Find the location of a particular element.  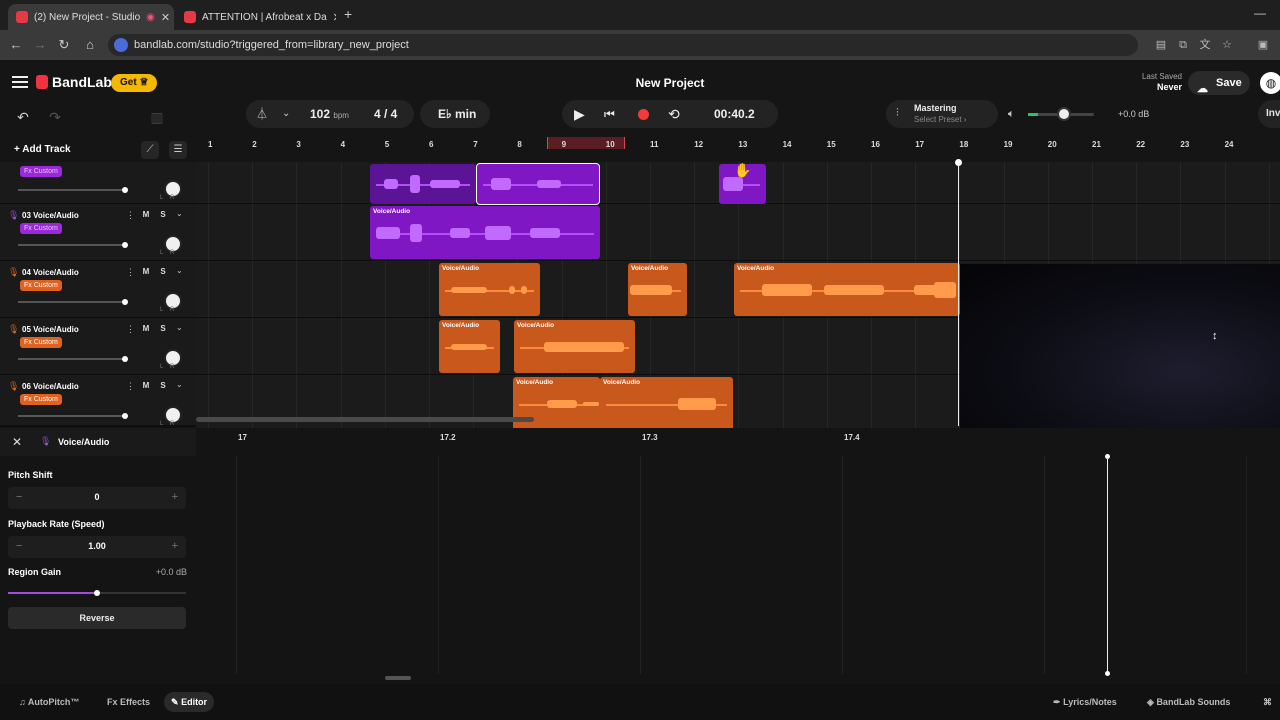

playback-rate-stepper: − 1.00 + is located at coordinates (97, 547).